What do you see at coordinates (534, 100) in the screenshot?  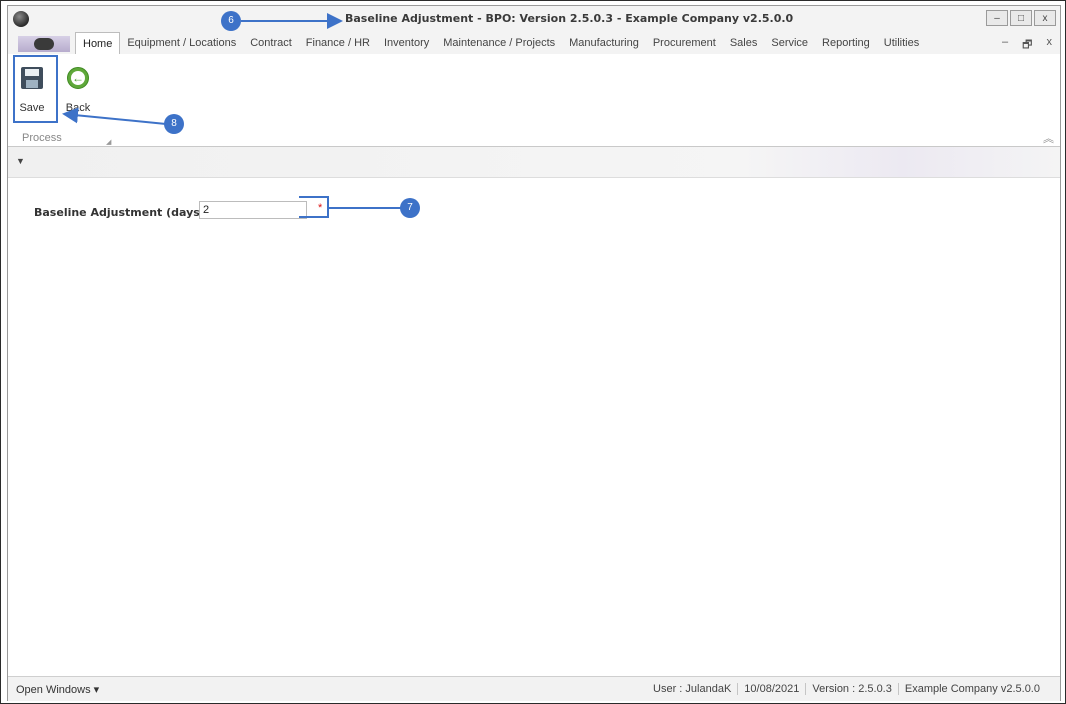 I see `ribbon-panel: Save ← Back Process ◢ ︽` at bounding box center [534, 100].